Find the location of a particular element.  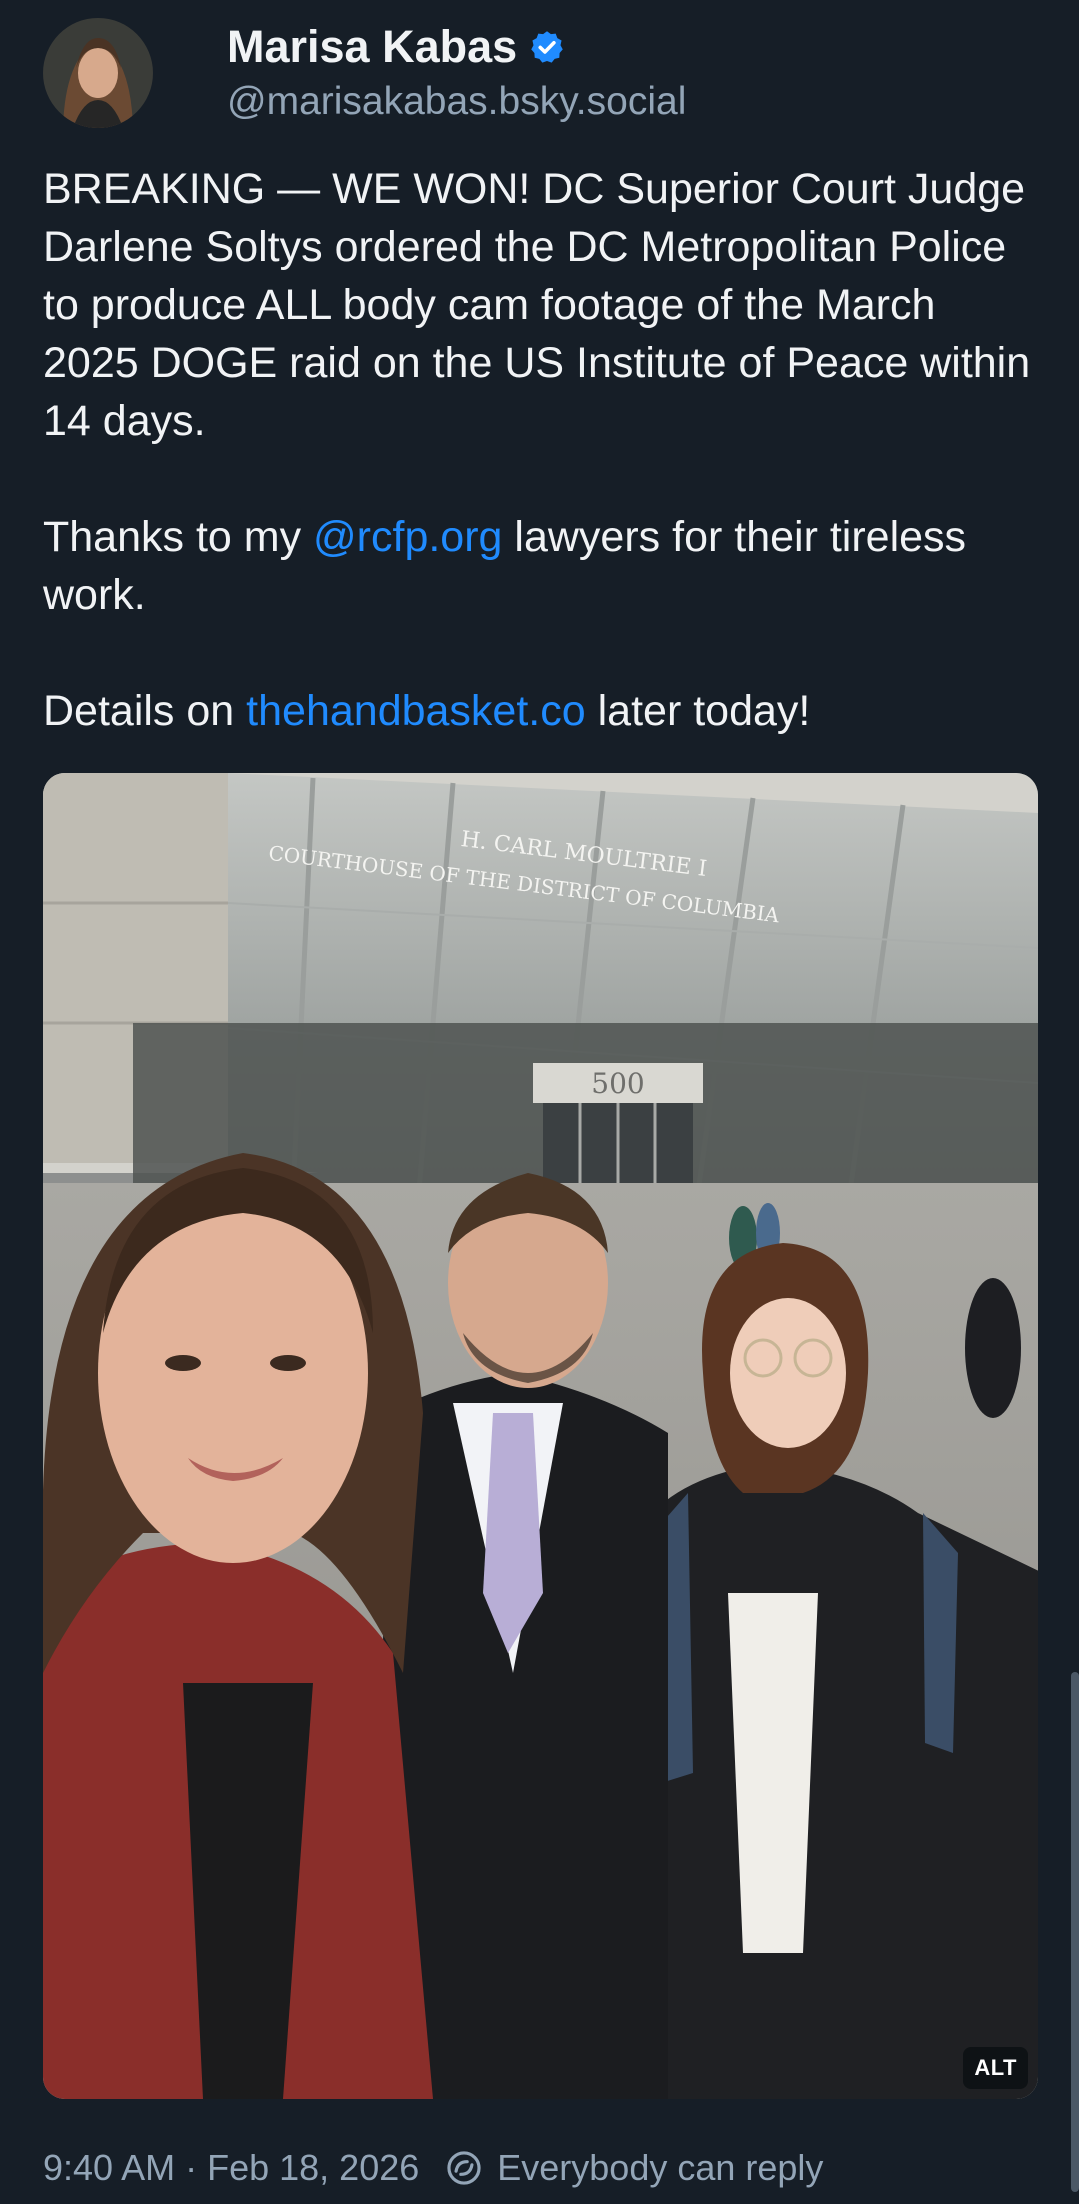

author-handle: @marisakabas.bsky.social is located at coordinates (456, 102).